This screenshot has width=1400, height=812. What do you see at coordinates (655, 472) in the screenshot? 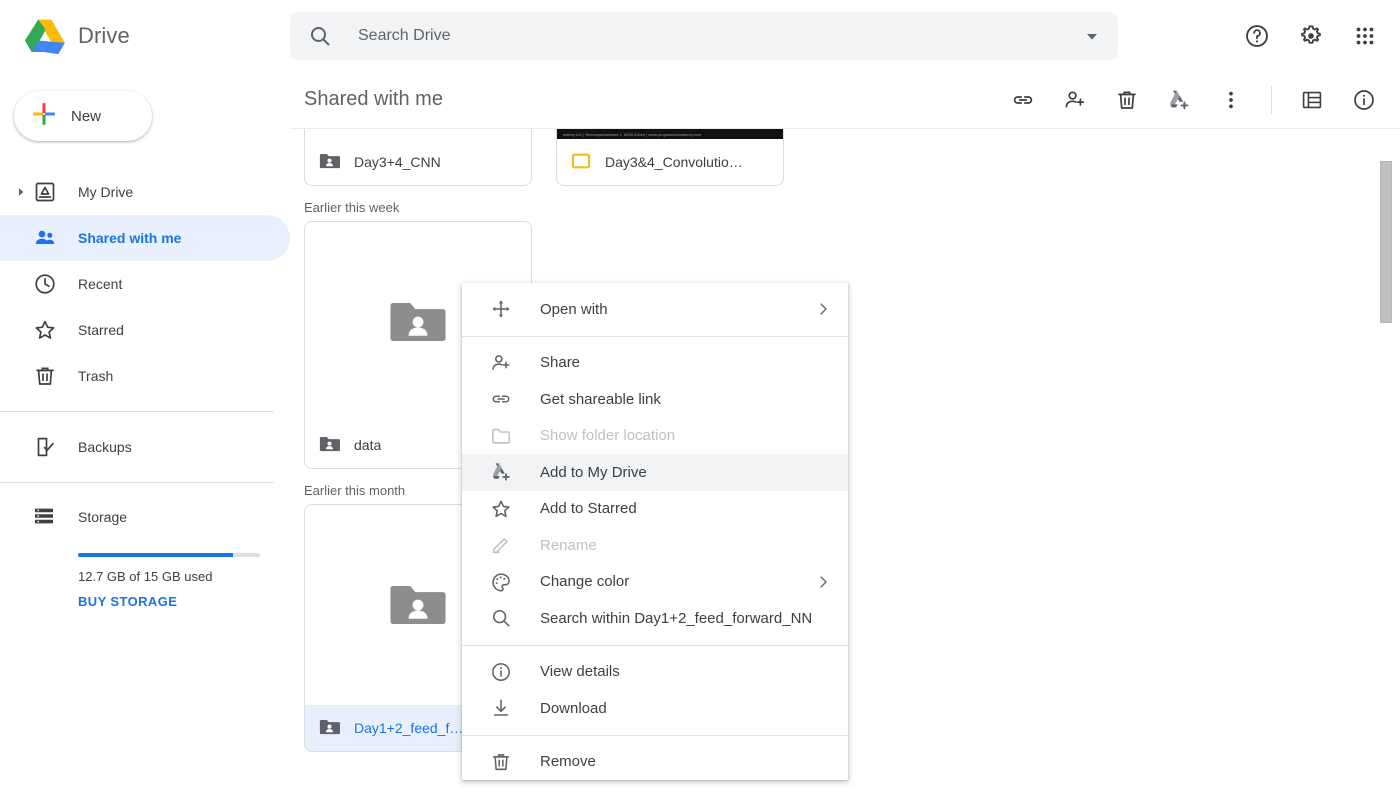
I see `menu-add-to-my-drive: Add to My Drive` at bounding box center [655, 472].